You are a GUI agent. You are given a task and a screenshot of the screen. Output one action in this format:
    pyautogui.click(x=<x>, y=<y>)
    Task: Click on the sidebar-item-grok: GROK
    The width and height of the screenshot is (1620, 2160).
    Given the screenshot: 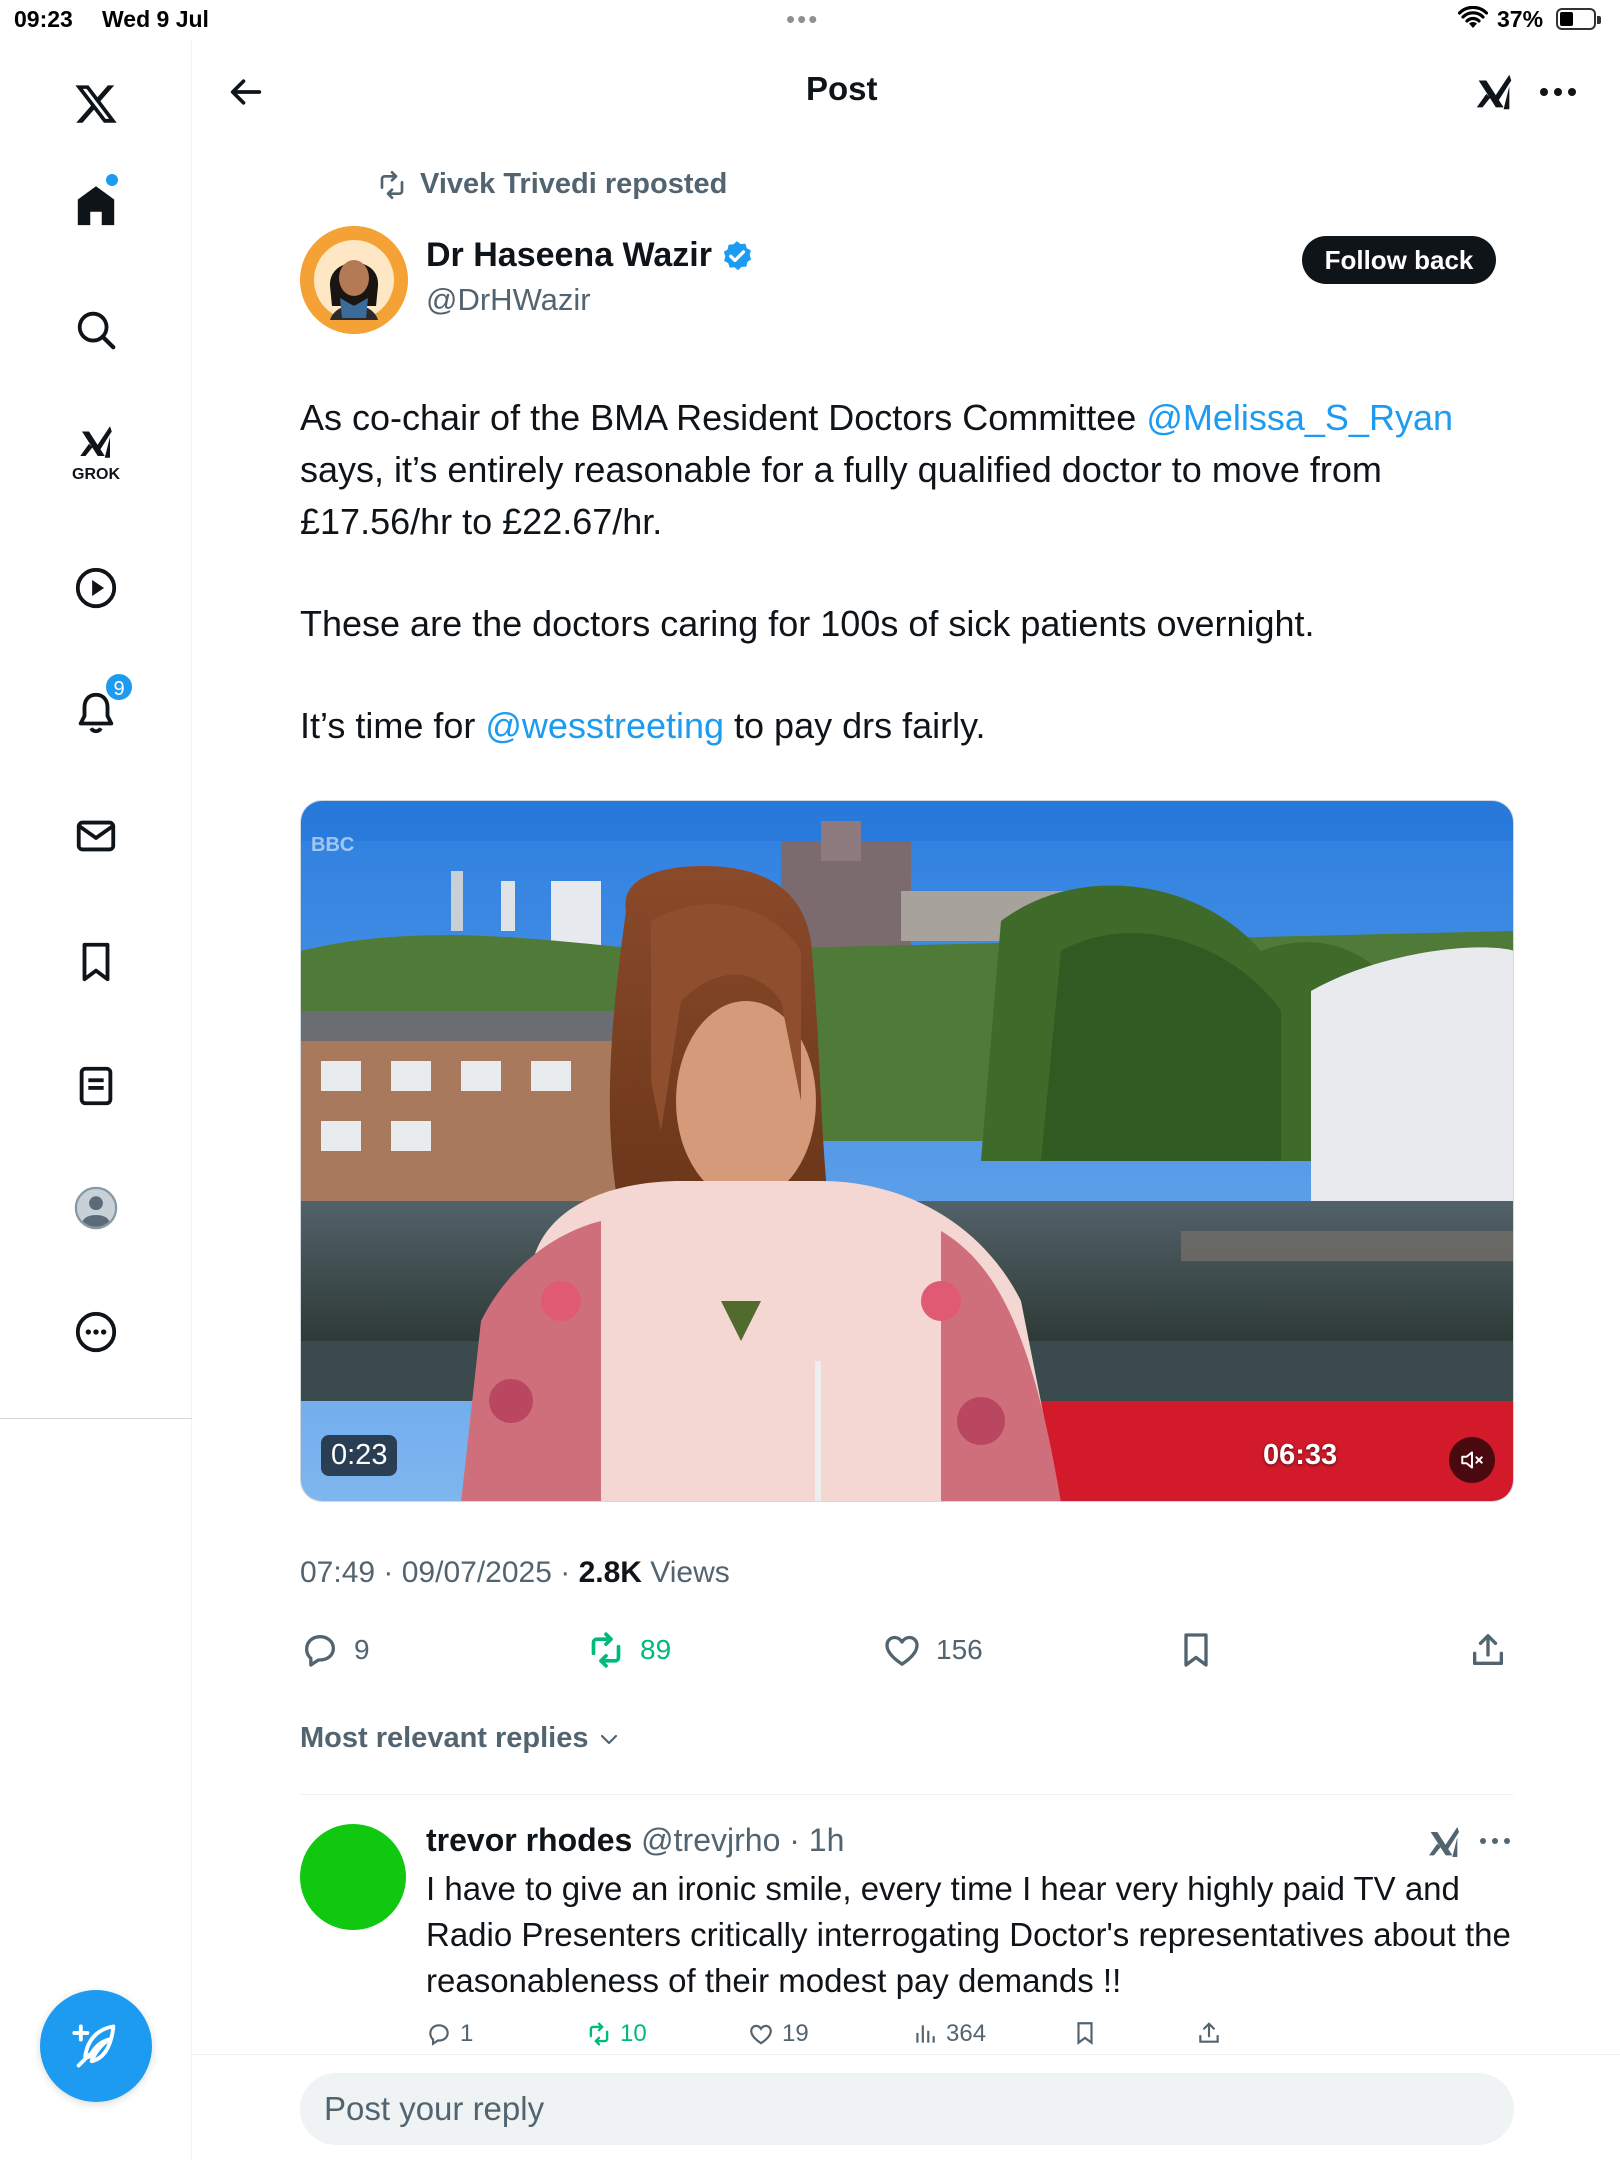 What is the action you would take?
    pyautogui.click(x=96, y=452)
    